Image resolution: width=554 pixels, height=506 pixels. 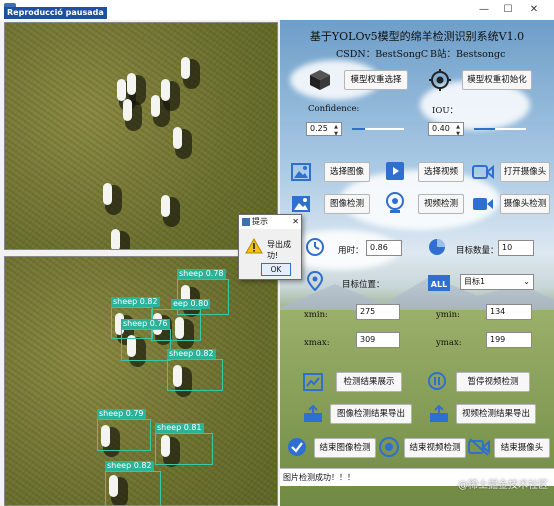 What do you see at coordinates (319, 128) in the screenshot?
I see `confidence-value: 0.25` at bounding box center [319, 128].